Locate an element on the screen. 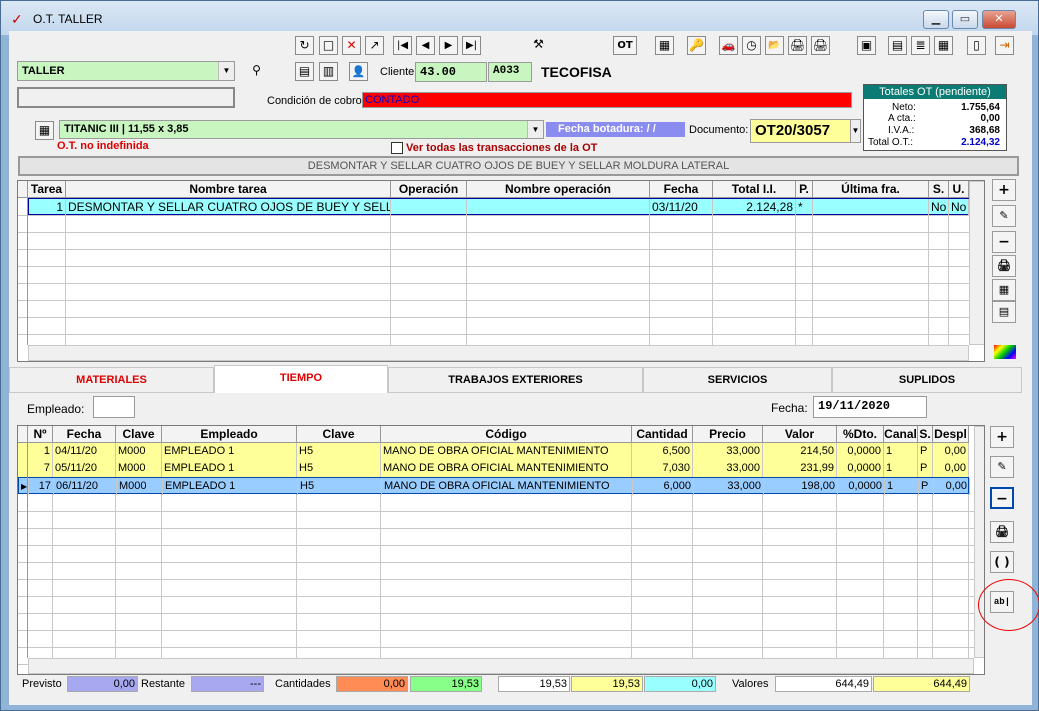  tiempo-horizontal-scrollbar is located at coordinates (501, 666).